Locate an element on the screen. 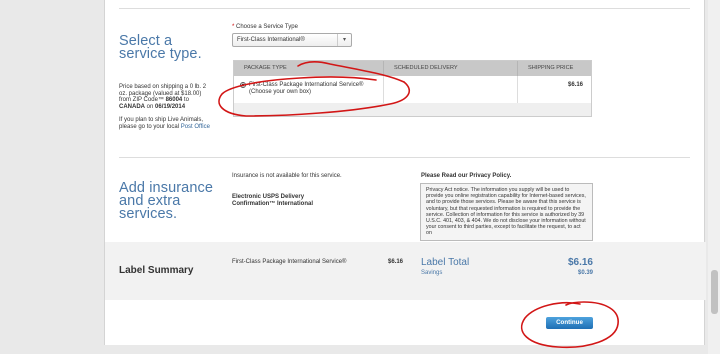 The width and height of the screenshot is (720, 354). service-type-select: First-Class International® ▾ is located at coordinates (292, 40).